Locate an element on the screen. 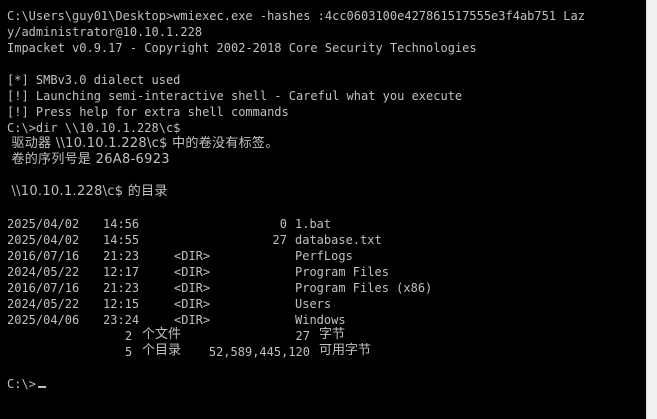 The image size is (657, 419). dir-entry-row: 2016/07/16 21:23 <DIR> PerfLogs is located at coordinates (317, 256).